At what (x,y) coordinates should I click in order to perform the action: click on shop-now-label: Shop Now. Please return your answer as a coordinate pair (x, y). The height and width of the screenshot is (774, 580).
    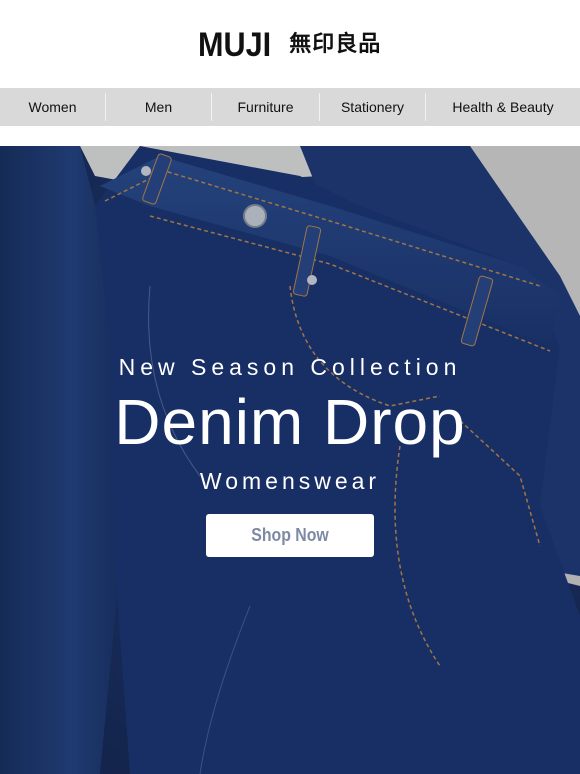
    Looking at the image, I should click on (290, 535).